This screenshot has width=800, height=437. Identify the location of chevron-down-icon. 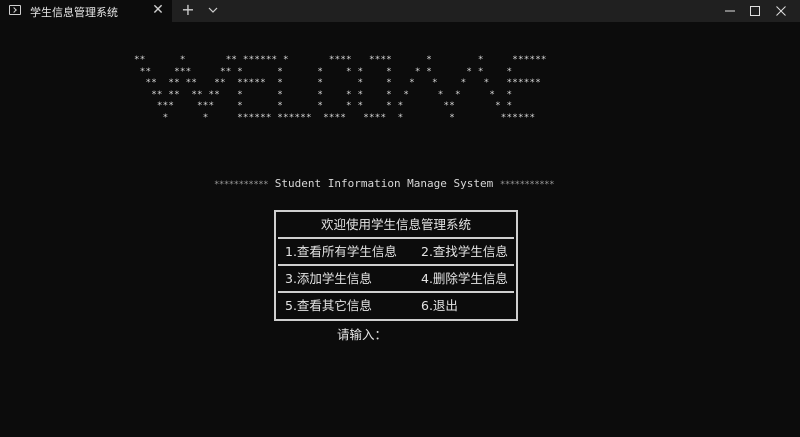
(213, 10).